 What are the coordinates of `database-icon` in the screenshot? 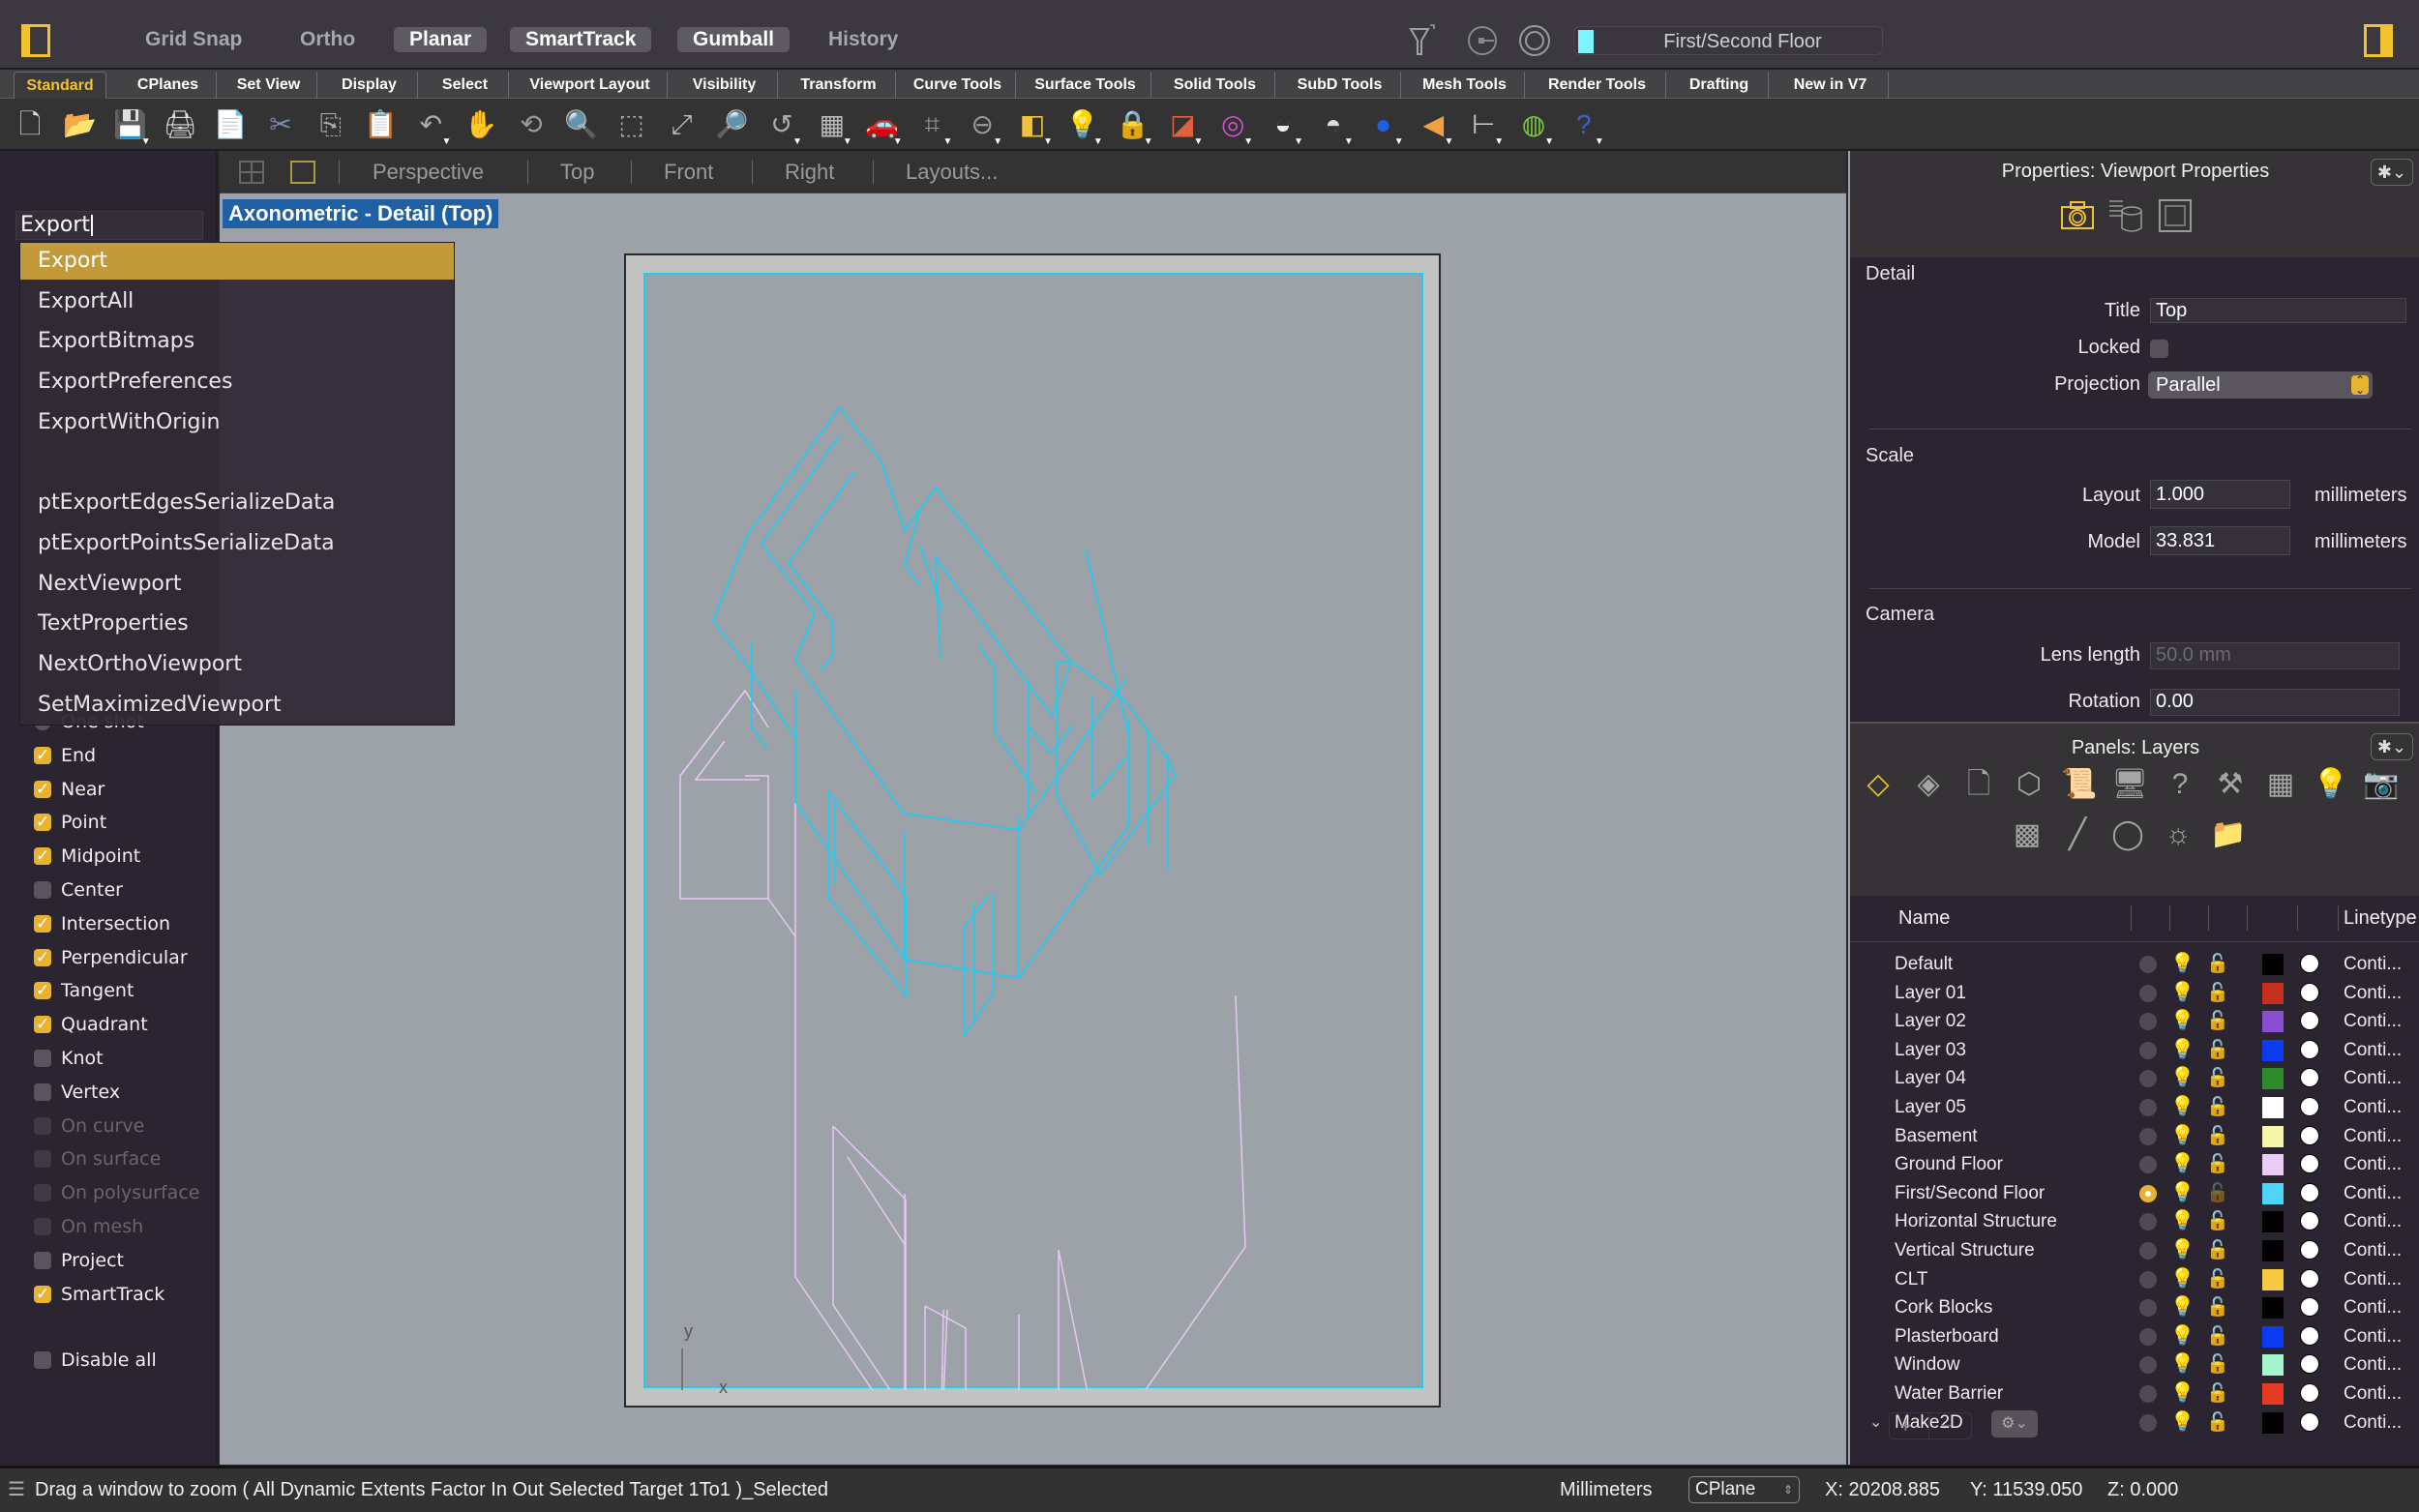 It's located at (2125, 215).